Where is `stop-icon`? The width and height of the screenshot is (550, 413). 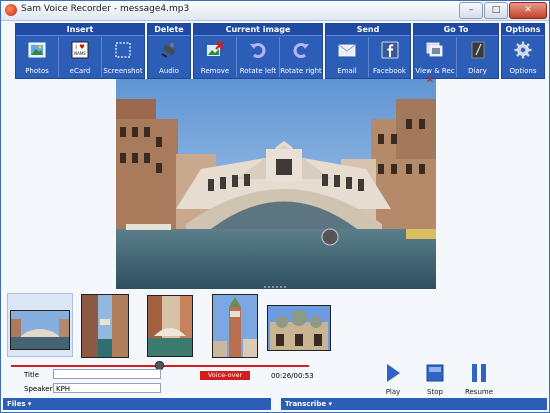
stop-icon is located at coordinates (435, 373).